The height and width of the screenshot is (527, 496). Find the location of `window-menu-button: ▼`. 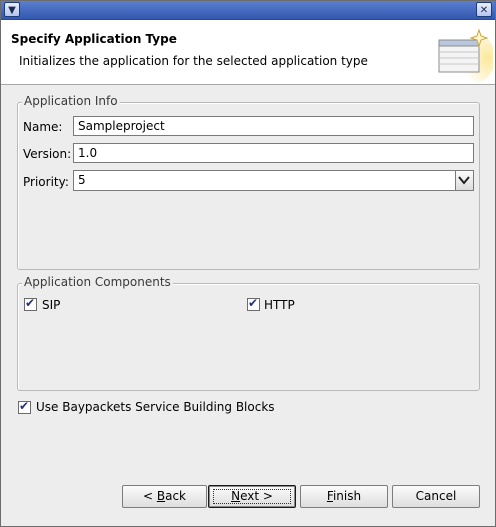

window-menu-button: ▼ is located at coordinates (12, 9).